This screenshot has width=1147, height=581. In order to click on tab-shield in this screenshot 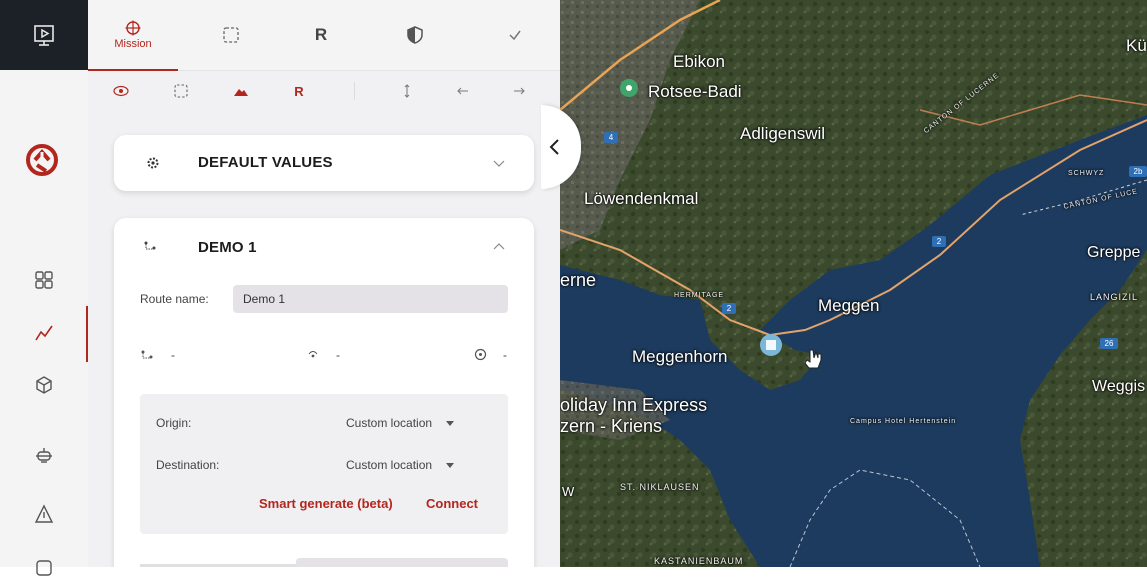, I will do `click(415, 35)`.